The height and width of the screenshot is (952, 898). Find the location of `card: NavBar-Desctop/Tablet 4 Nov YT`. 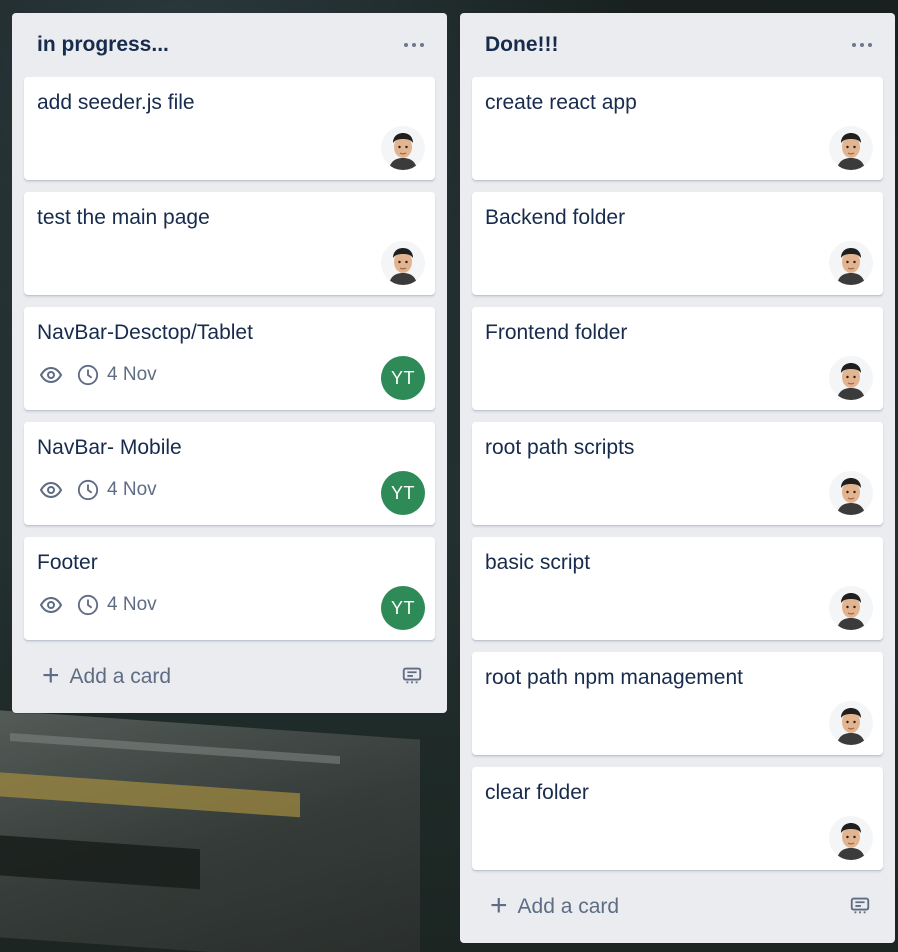

card: NavBar-Desctop/Tablet 4 Nov YT is located at coordinates (229, 358).